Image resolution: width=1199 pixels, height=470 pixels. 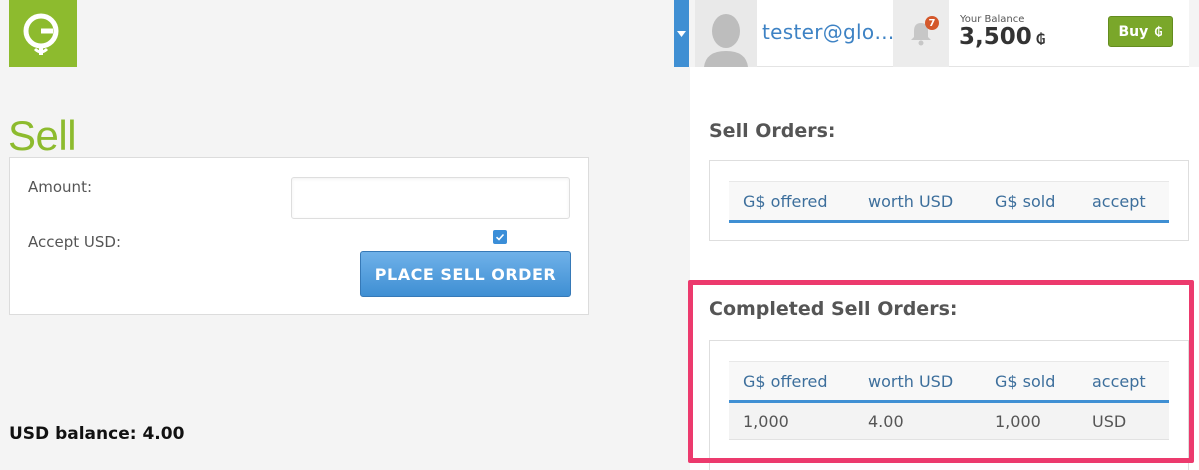 What do you see at coordinates (60, 187) in the screenshot?
I see `amount-label: Amount:` at bounding box center [60, 187].